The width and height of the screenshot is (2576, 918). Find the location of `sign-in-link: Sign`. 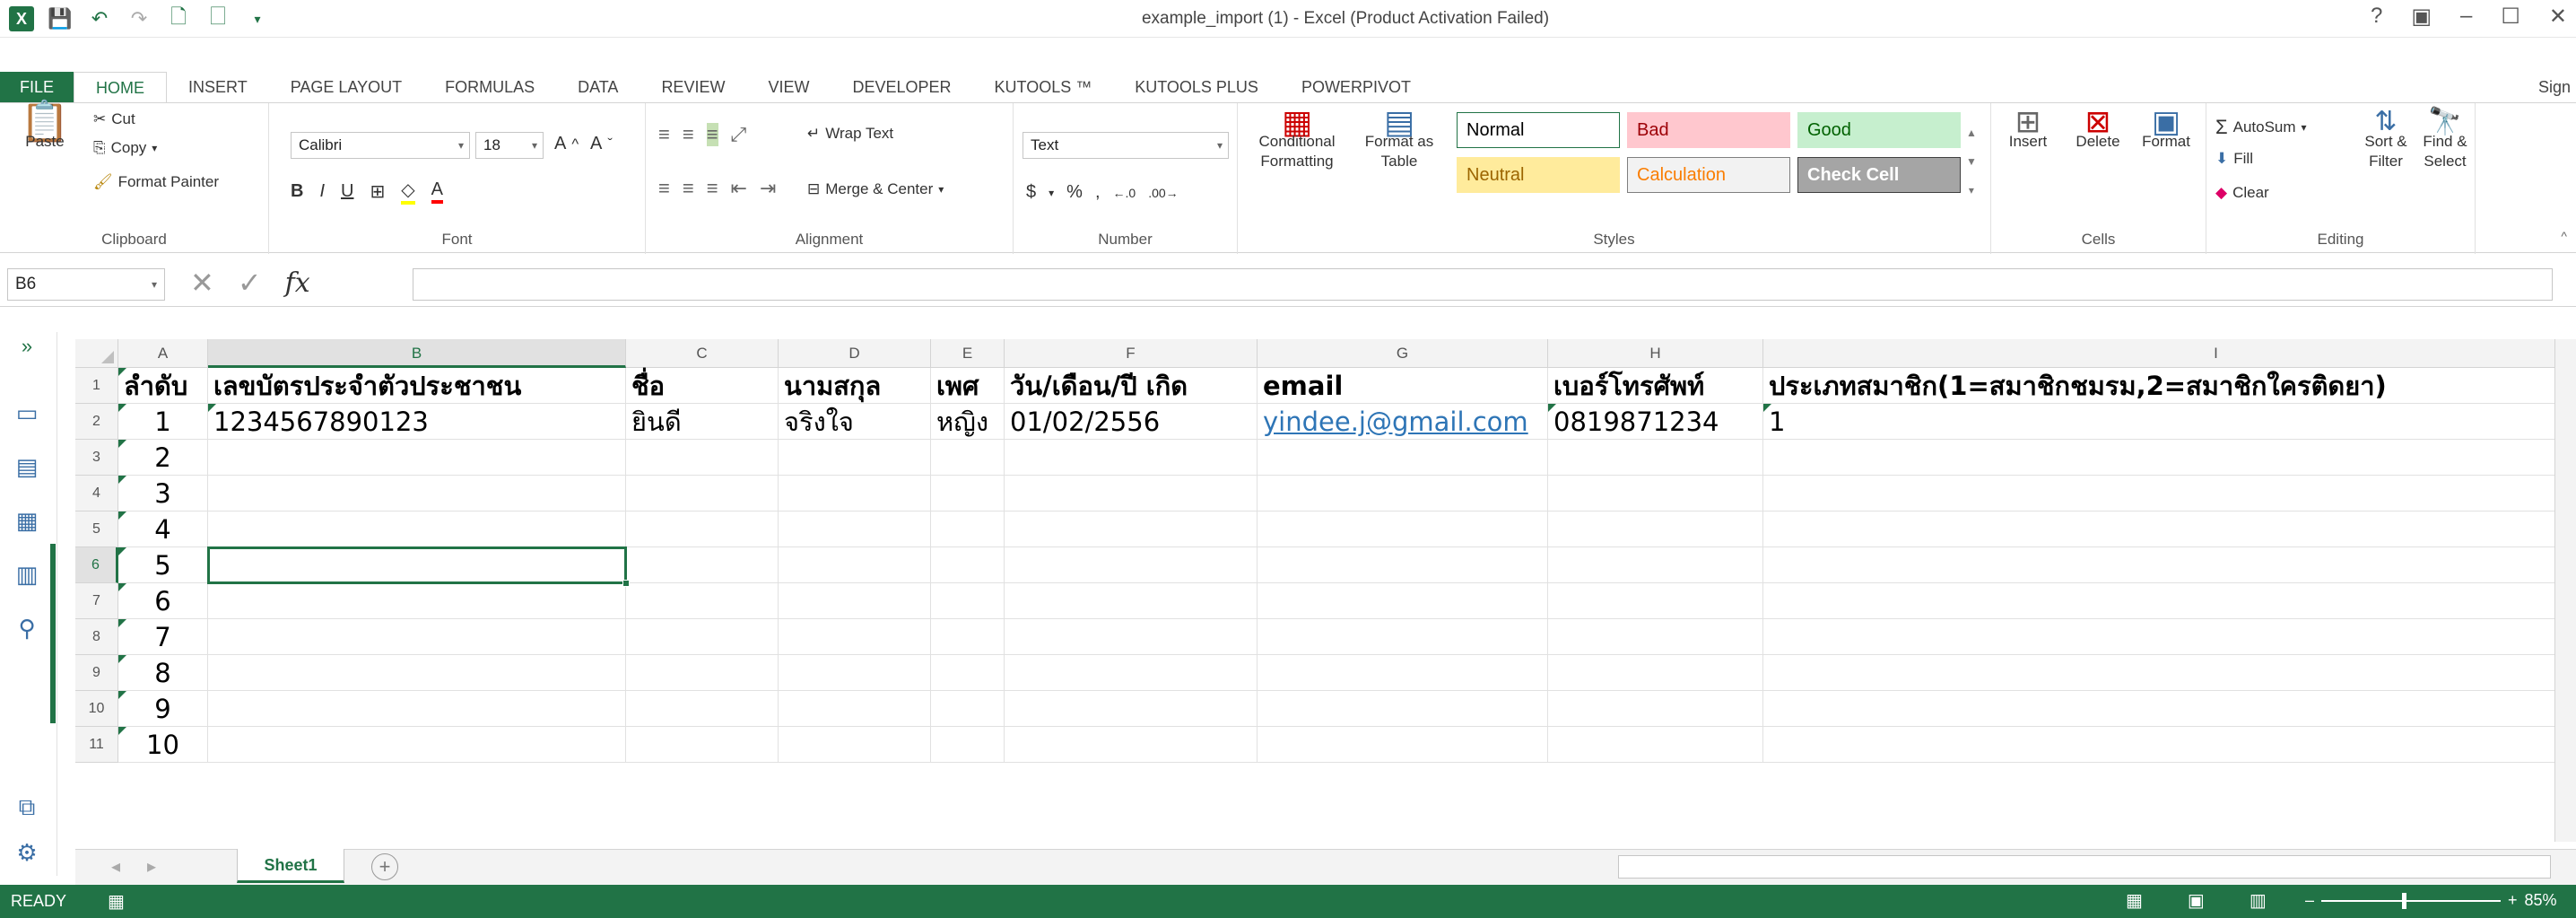

sign-in-link: Sign is located at coordinates (2554, 87).